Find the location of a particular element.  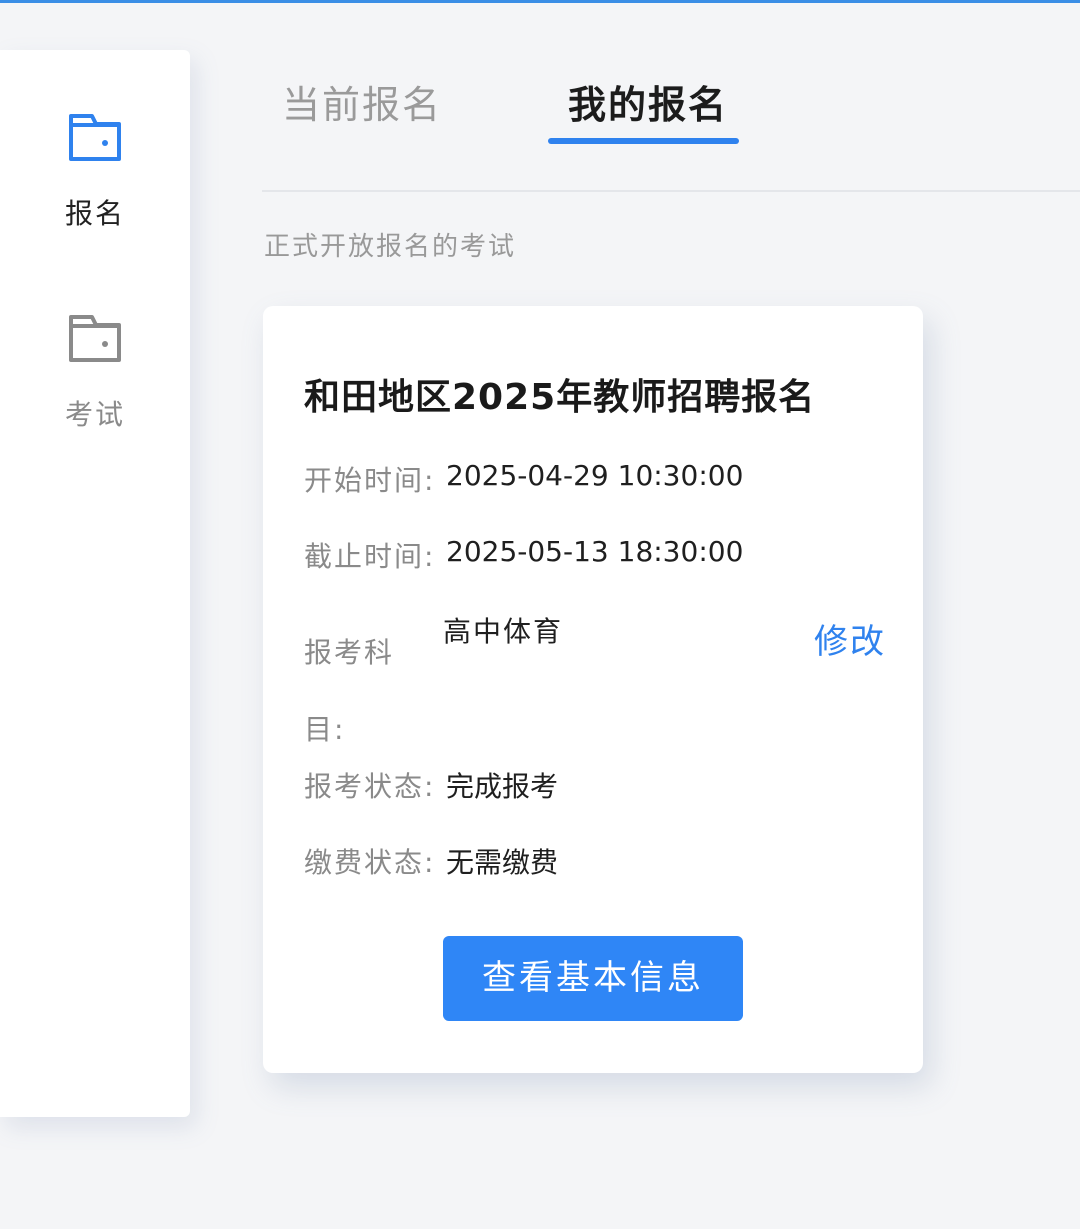

card-title: 和田地区2025年教师招聘报名 is located at coordinates (560, 397).